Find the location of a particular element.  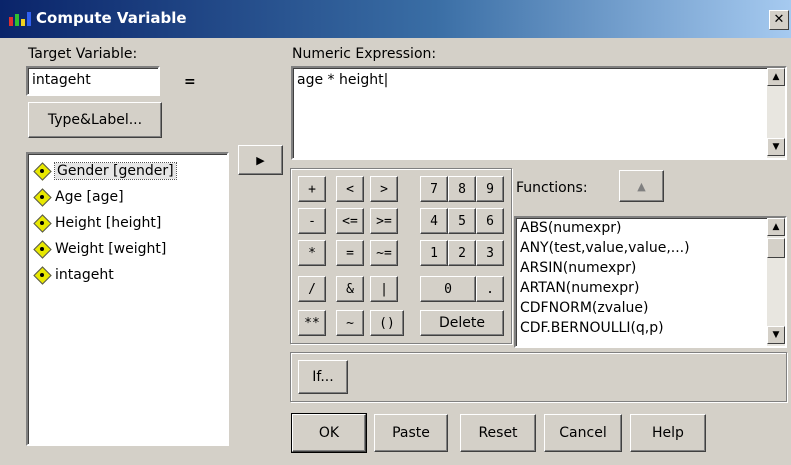

key-not-equal: ~= is located at coordinates (384, 253).